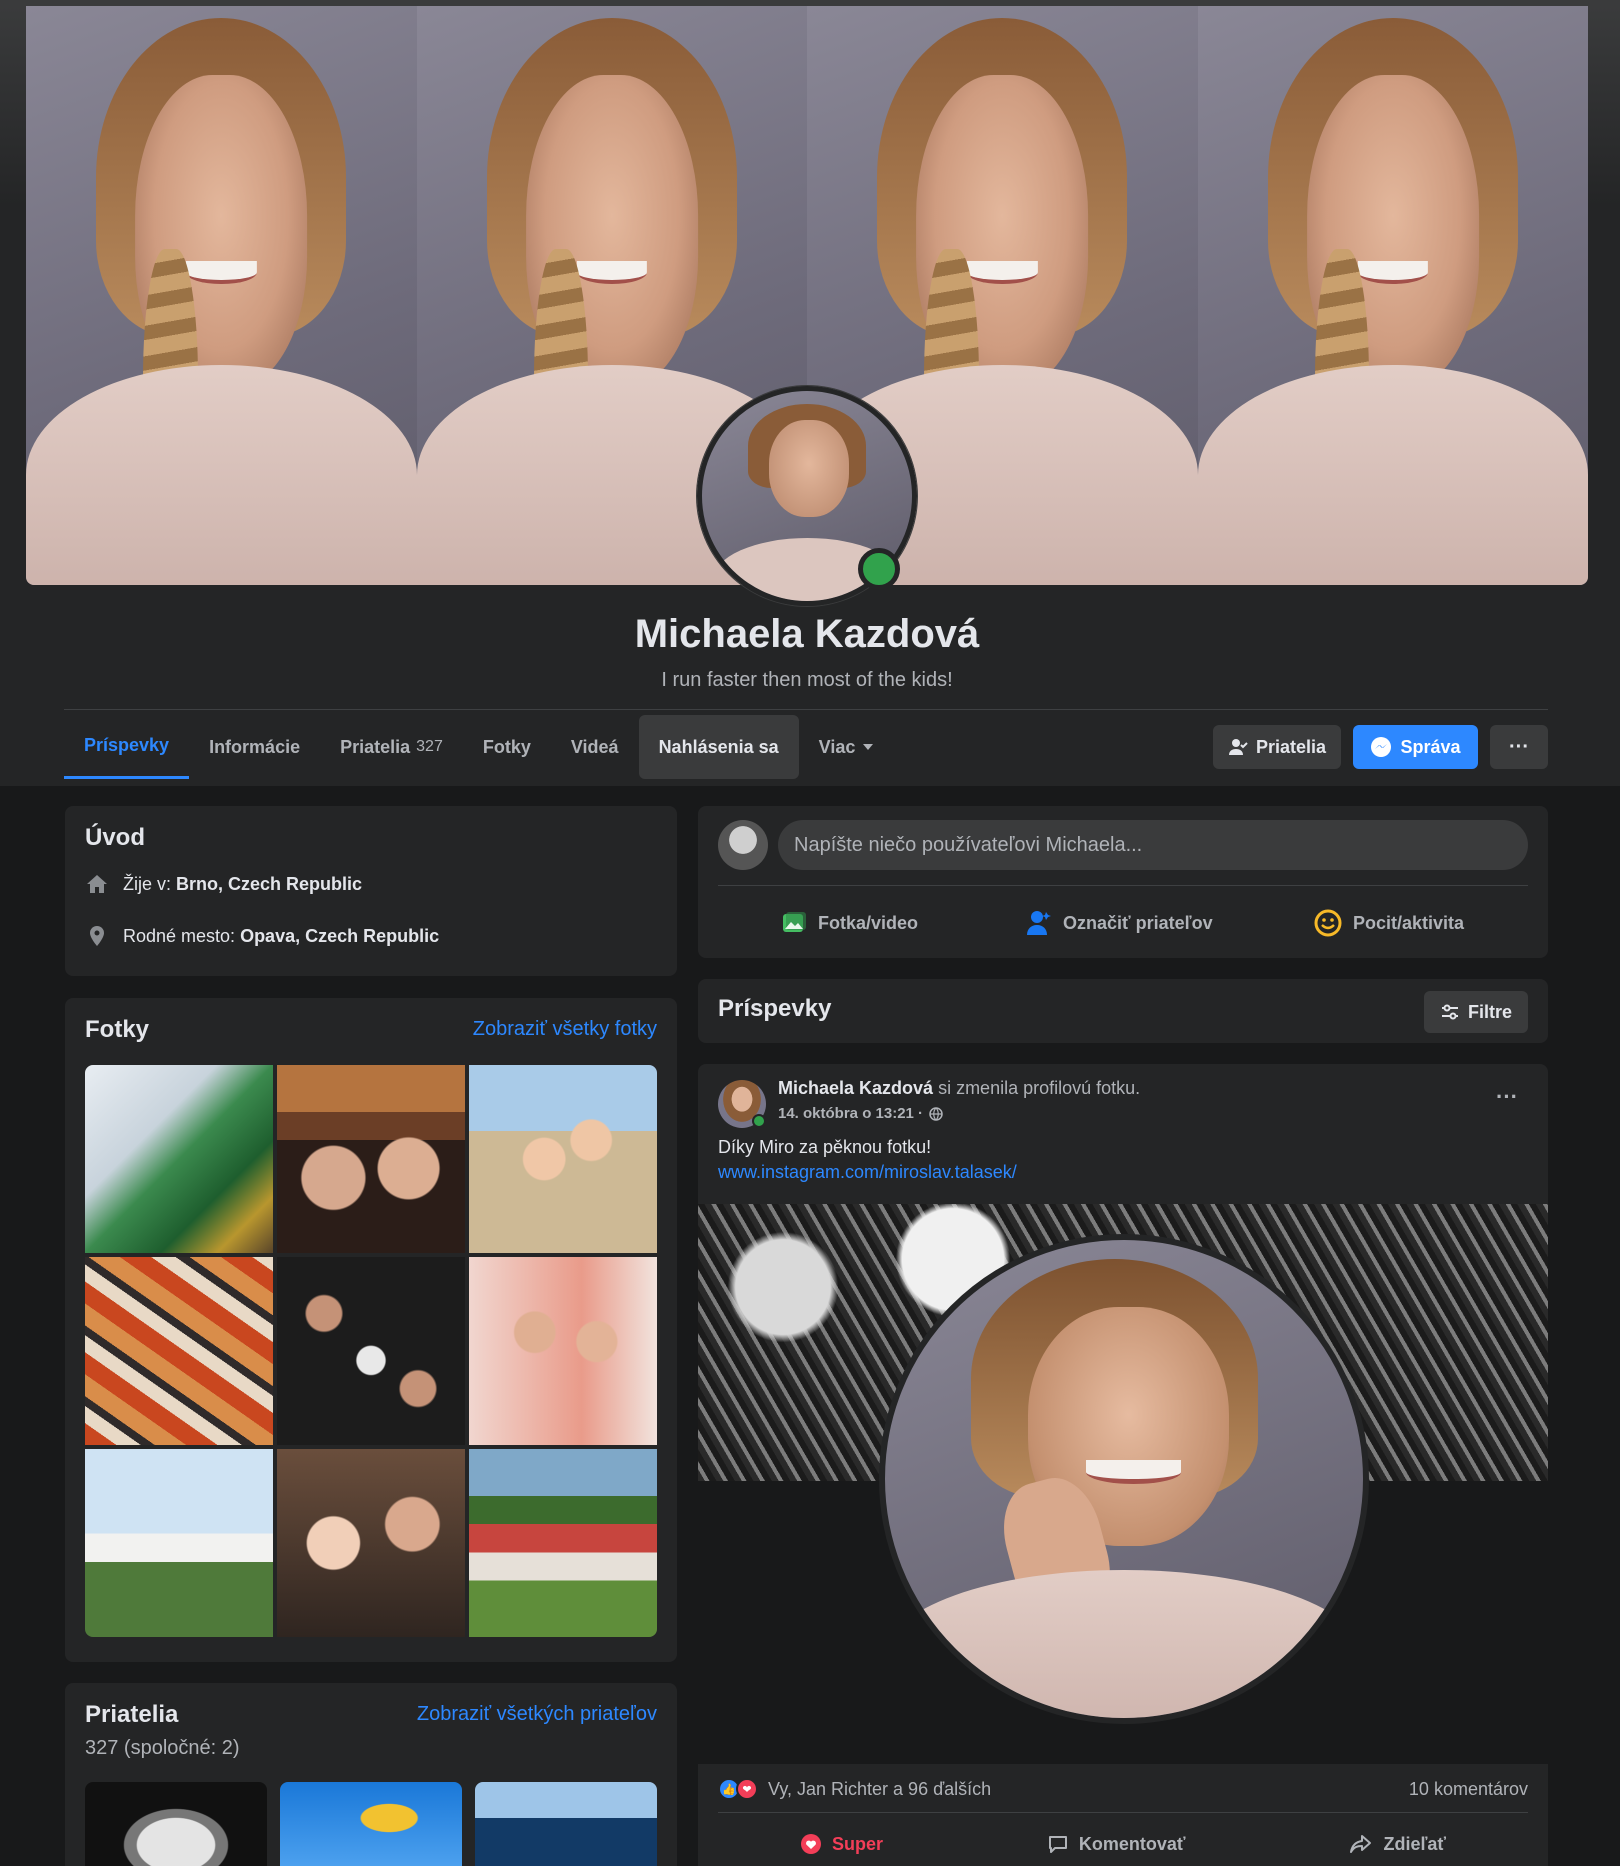 The width and height of the screenshot is (1620, 1866). I want to click on location-pin-icon, so click(97, 936).